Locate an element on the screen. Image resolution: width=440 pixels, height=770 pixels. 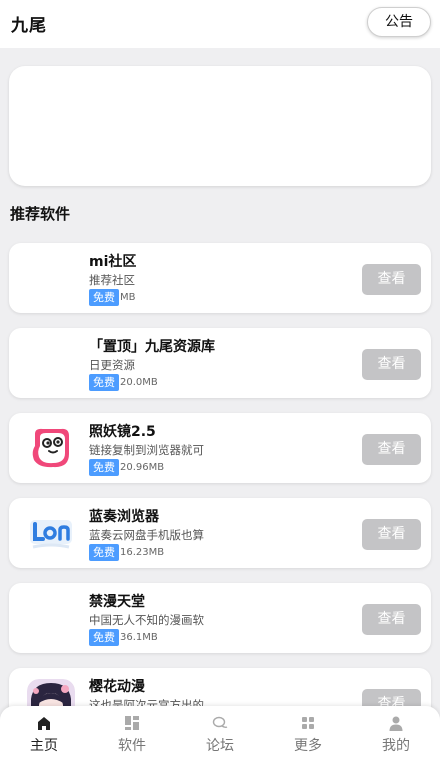
nav-label: 更多 is located at coordinates (308, 746).